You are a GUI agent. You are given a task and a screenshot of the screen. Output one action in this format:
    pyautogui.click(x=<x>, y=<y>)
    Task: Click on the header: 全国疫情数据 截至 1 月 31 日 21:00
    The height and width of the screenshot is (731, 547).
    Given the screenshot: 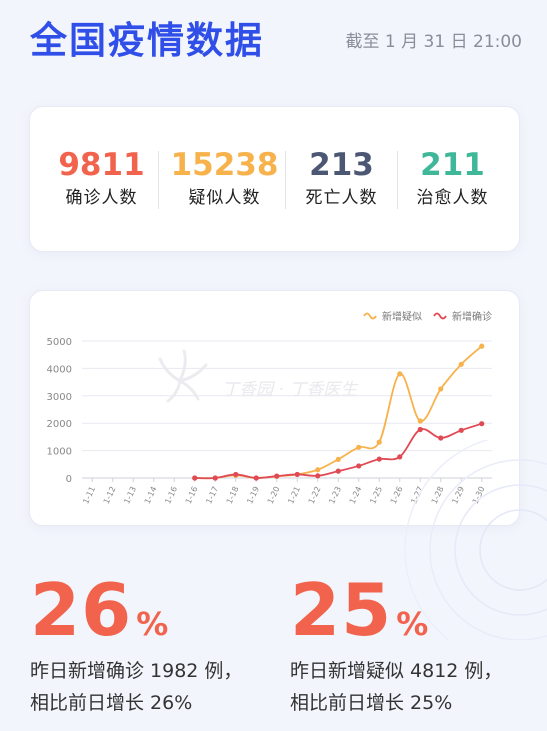 What is the action you would take?
    pyautogui.click(x=276, y=43)
    